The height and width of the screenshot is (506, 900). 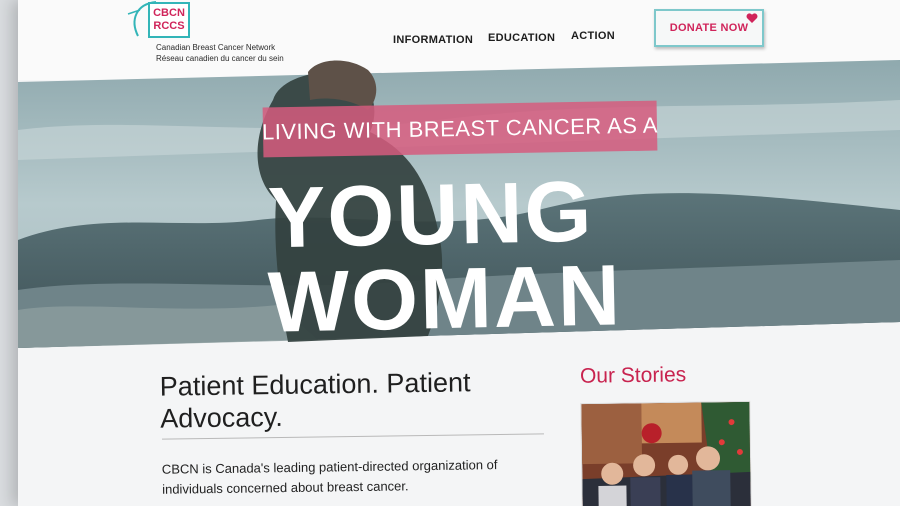 What do you see at coordinates (593, 36) in the screenshot?
I see `nav-action: ACTION` at bounding box center [593, 36].